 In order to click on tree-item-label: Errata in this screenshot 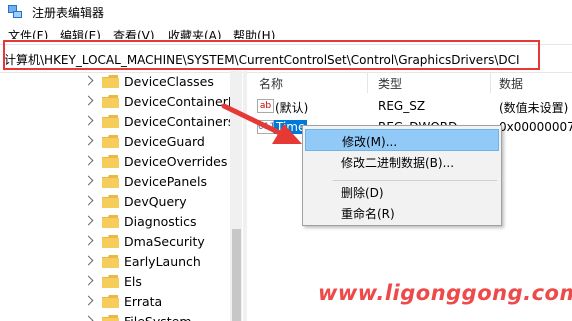, I will do `click(143, 301)`.